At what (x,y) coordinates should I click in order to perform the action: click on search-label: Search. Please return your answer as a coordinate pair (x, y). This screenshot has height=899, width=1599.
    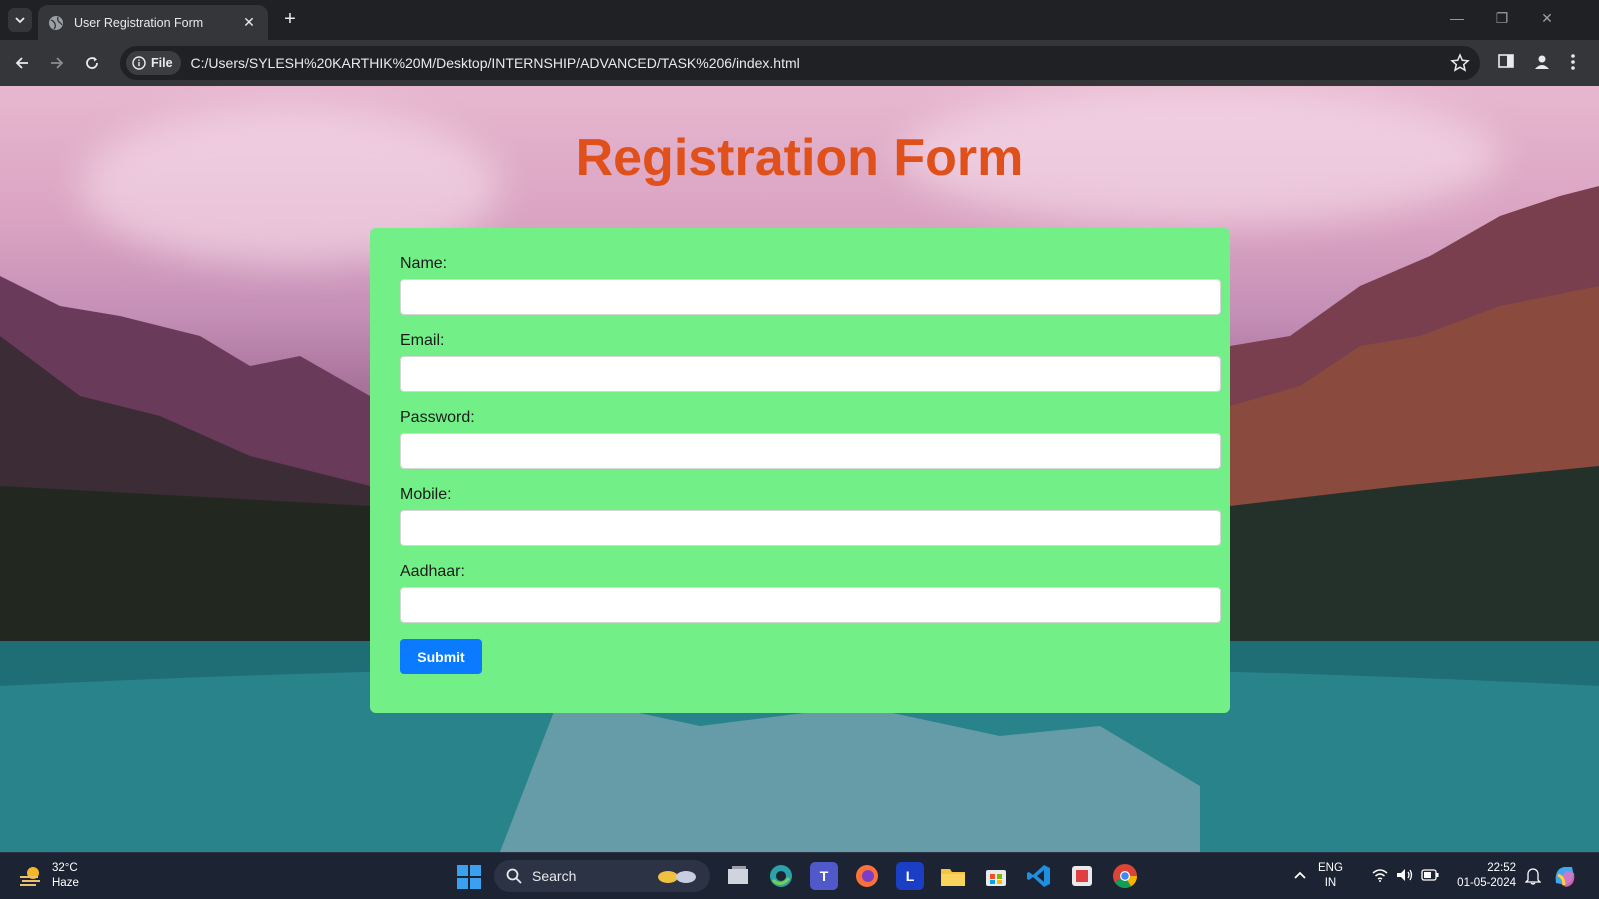
    Looking at the image, I should click on (554, 876).